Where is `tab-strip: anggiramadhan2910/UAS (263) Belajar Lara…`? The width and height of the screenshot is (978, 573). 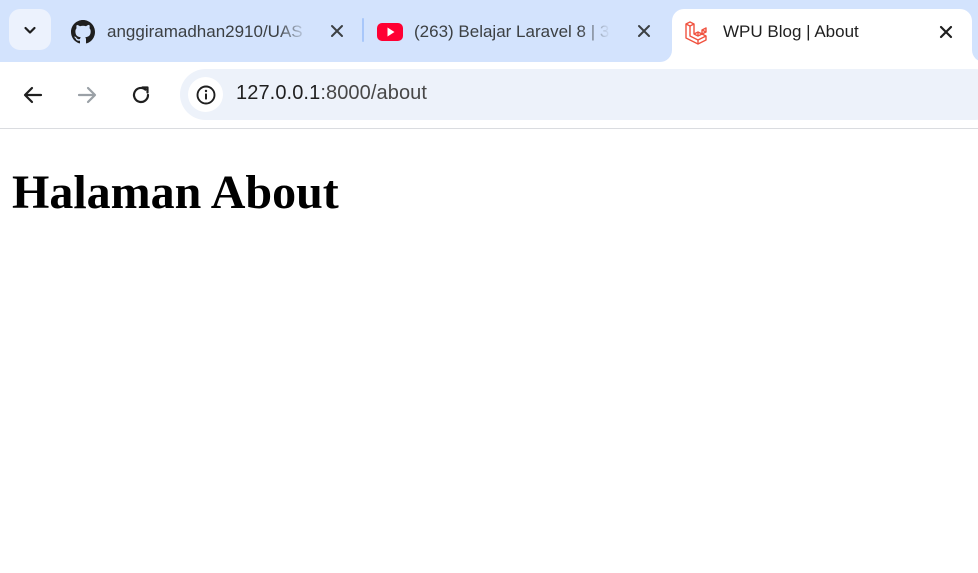 tab-strip: anggiramadhan2910/UAS (263) Belajar Lara… is located at coordinates (489, 31).